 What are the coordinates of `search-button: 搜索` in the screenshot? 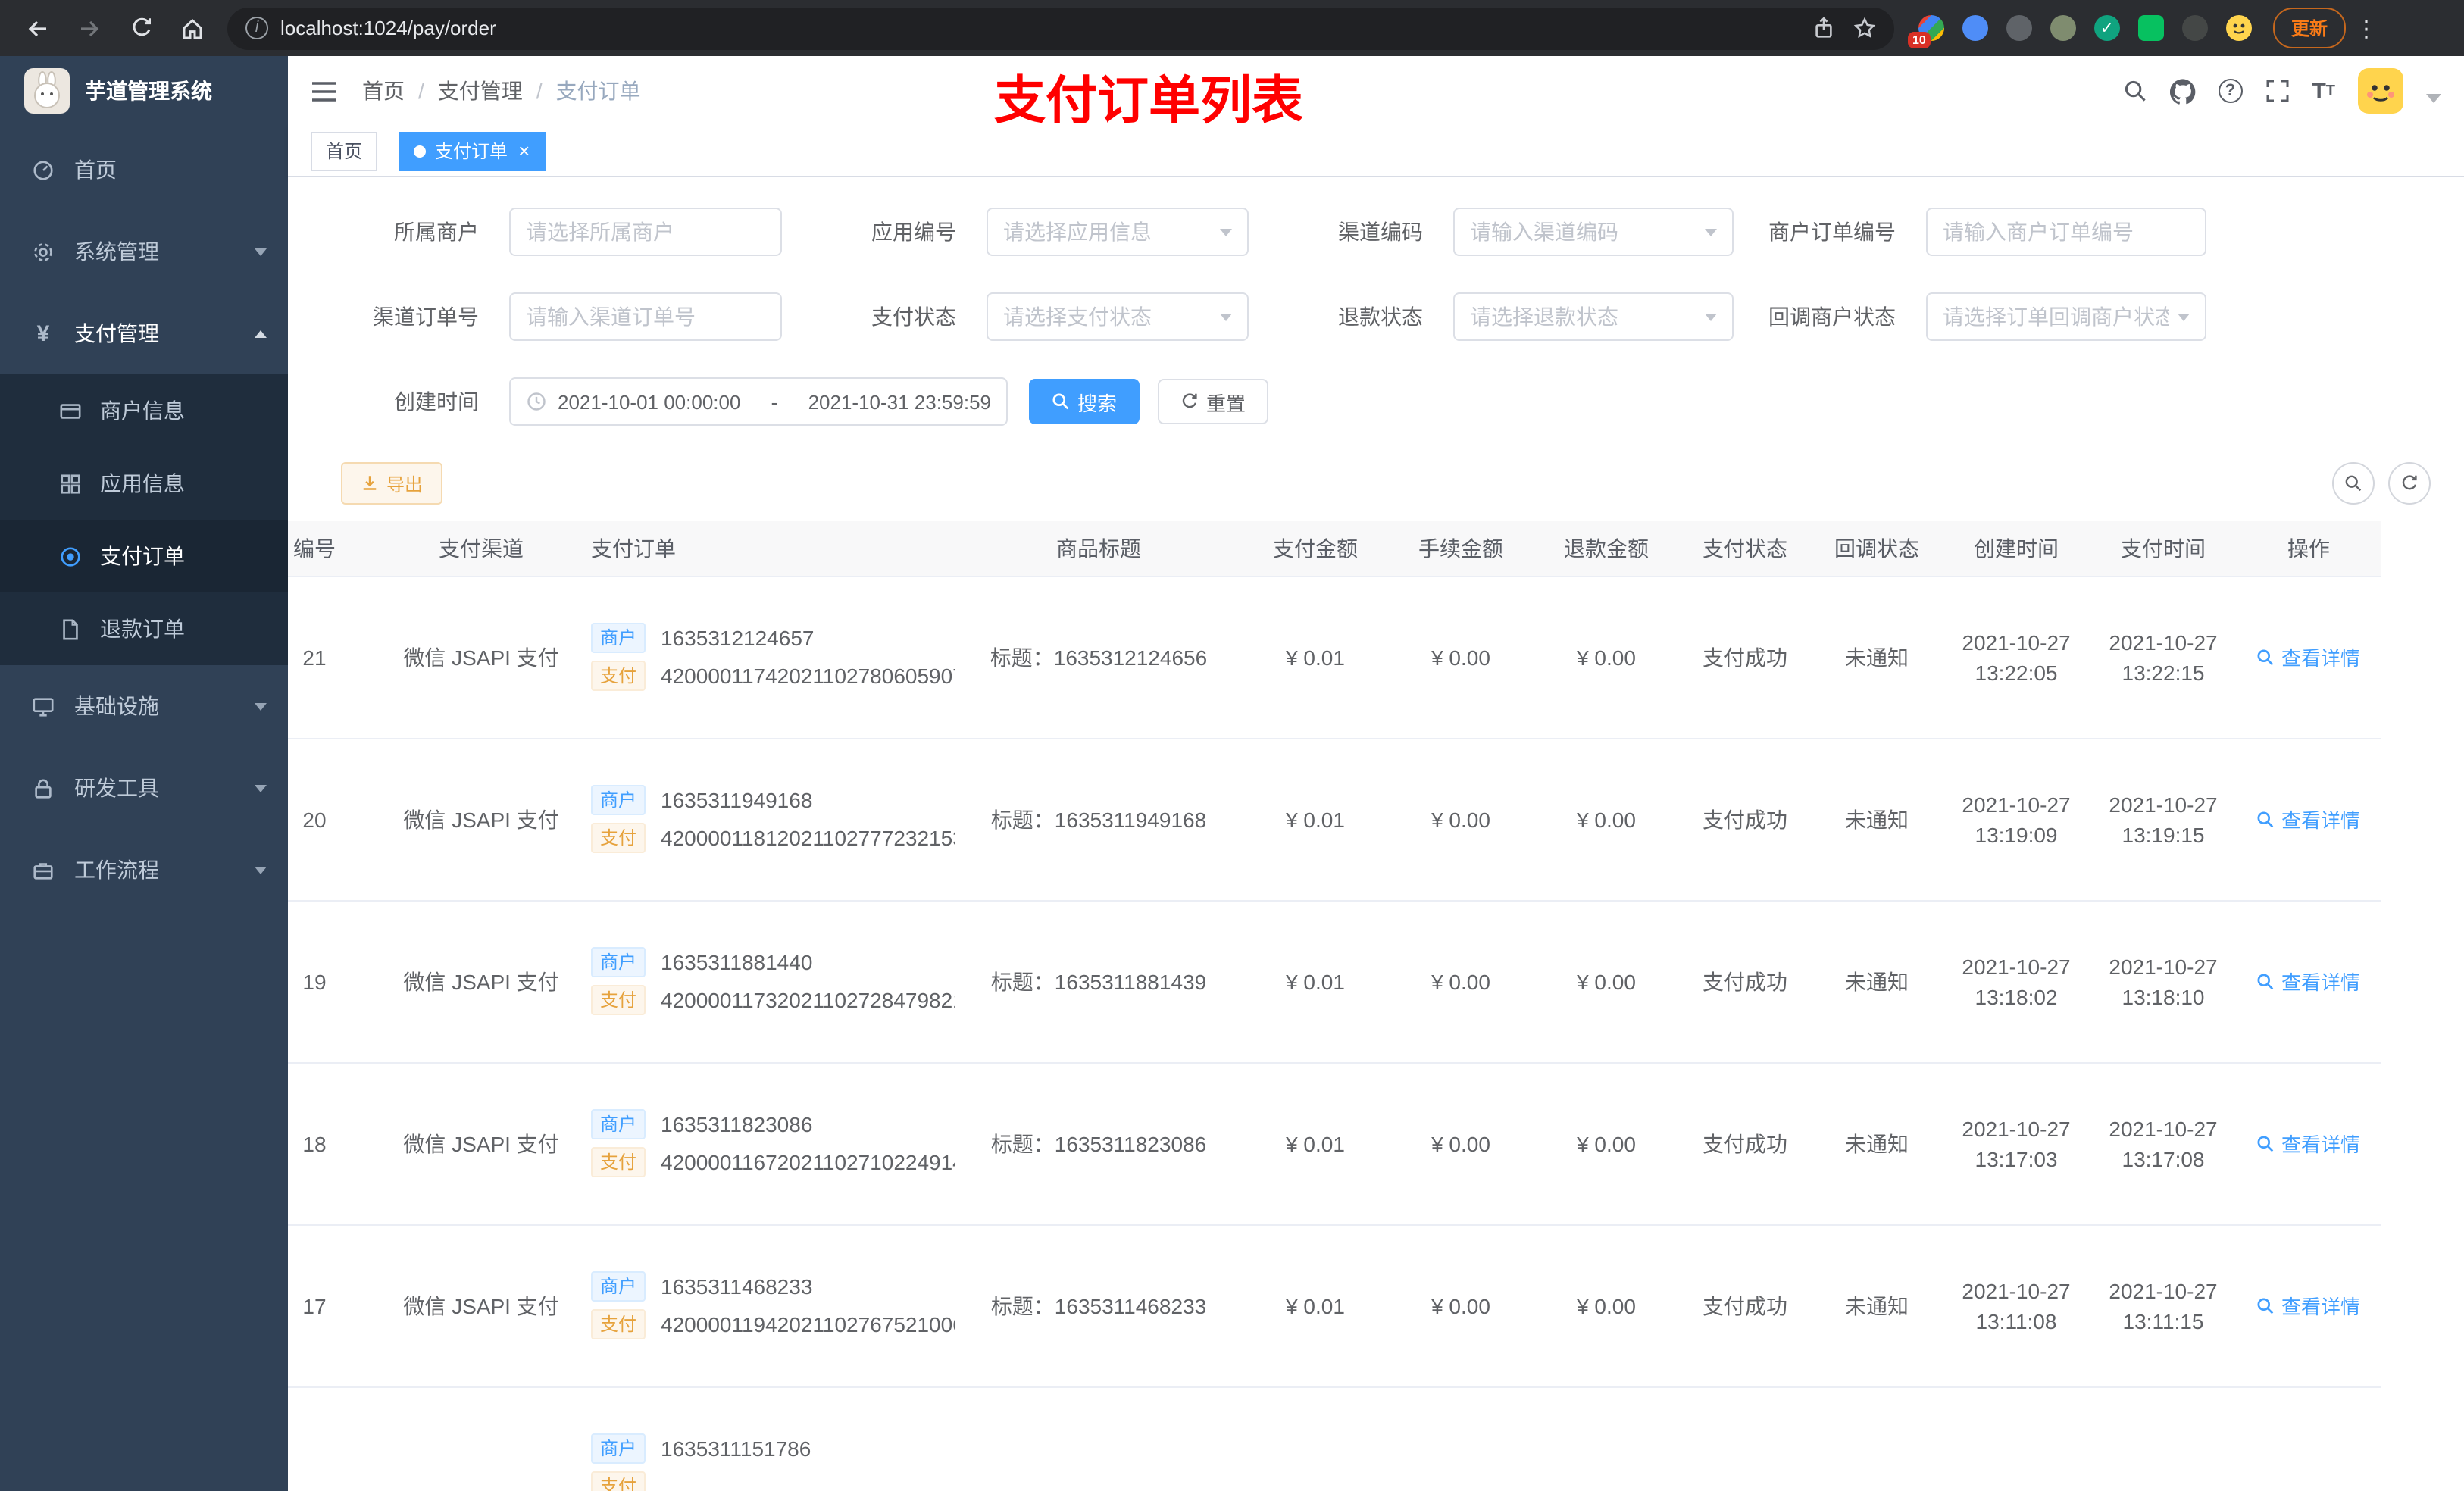 It's located at (1084, 401).